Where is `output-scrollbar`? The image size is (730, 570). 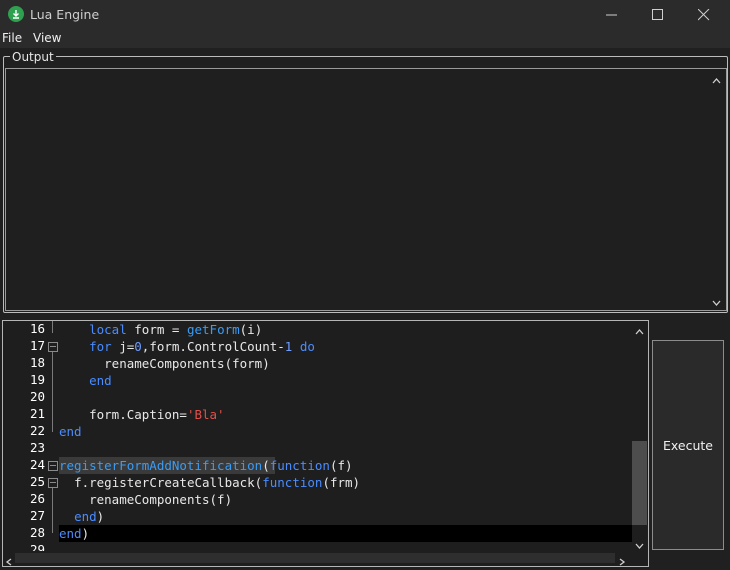 output-scrollbar is located at coordinates (716, 189).